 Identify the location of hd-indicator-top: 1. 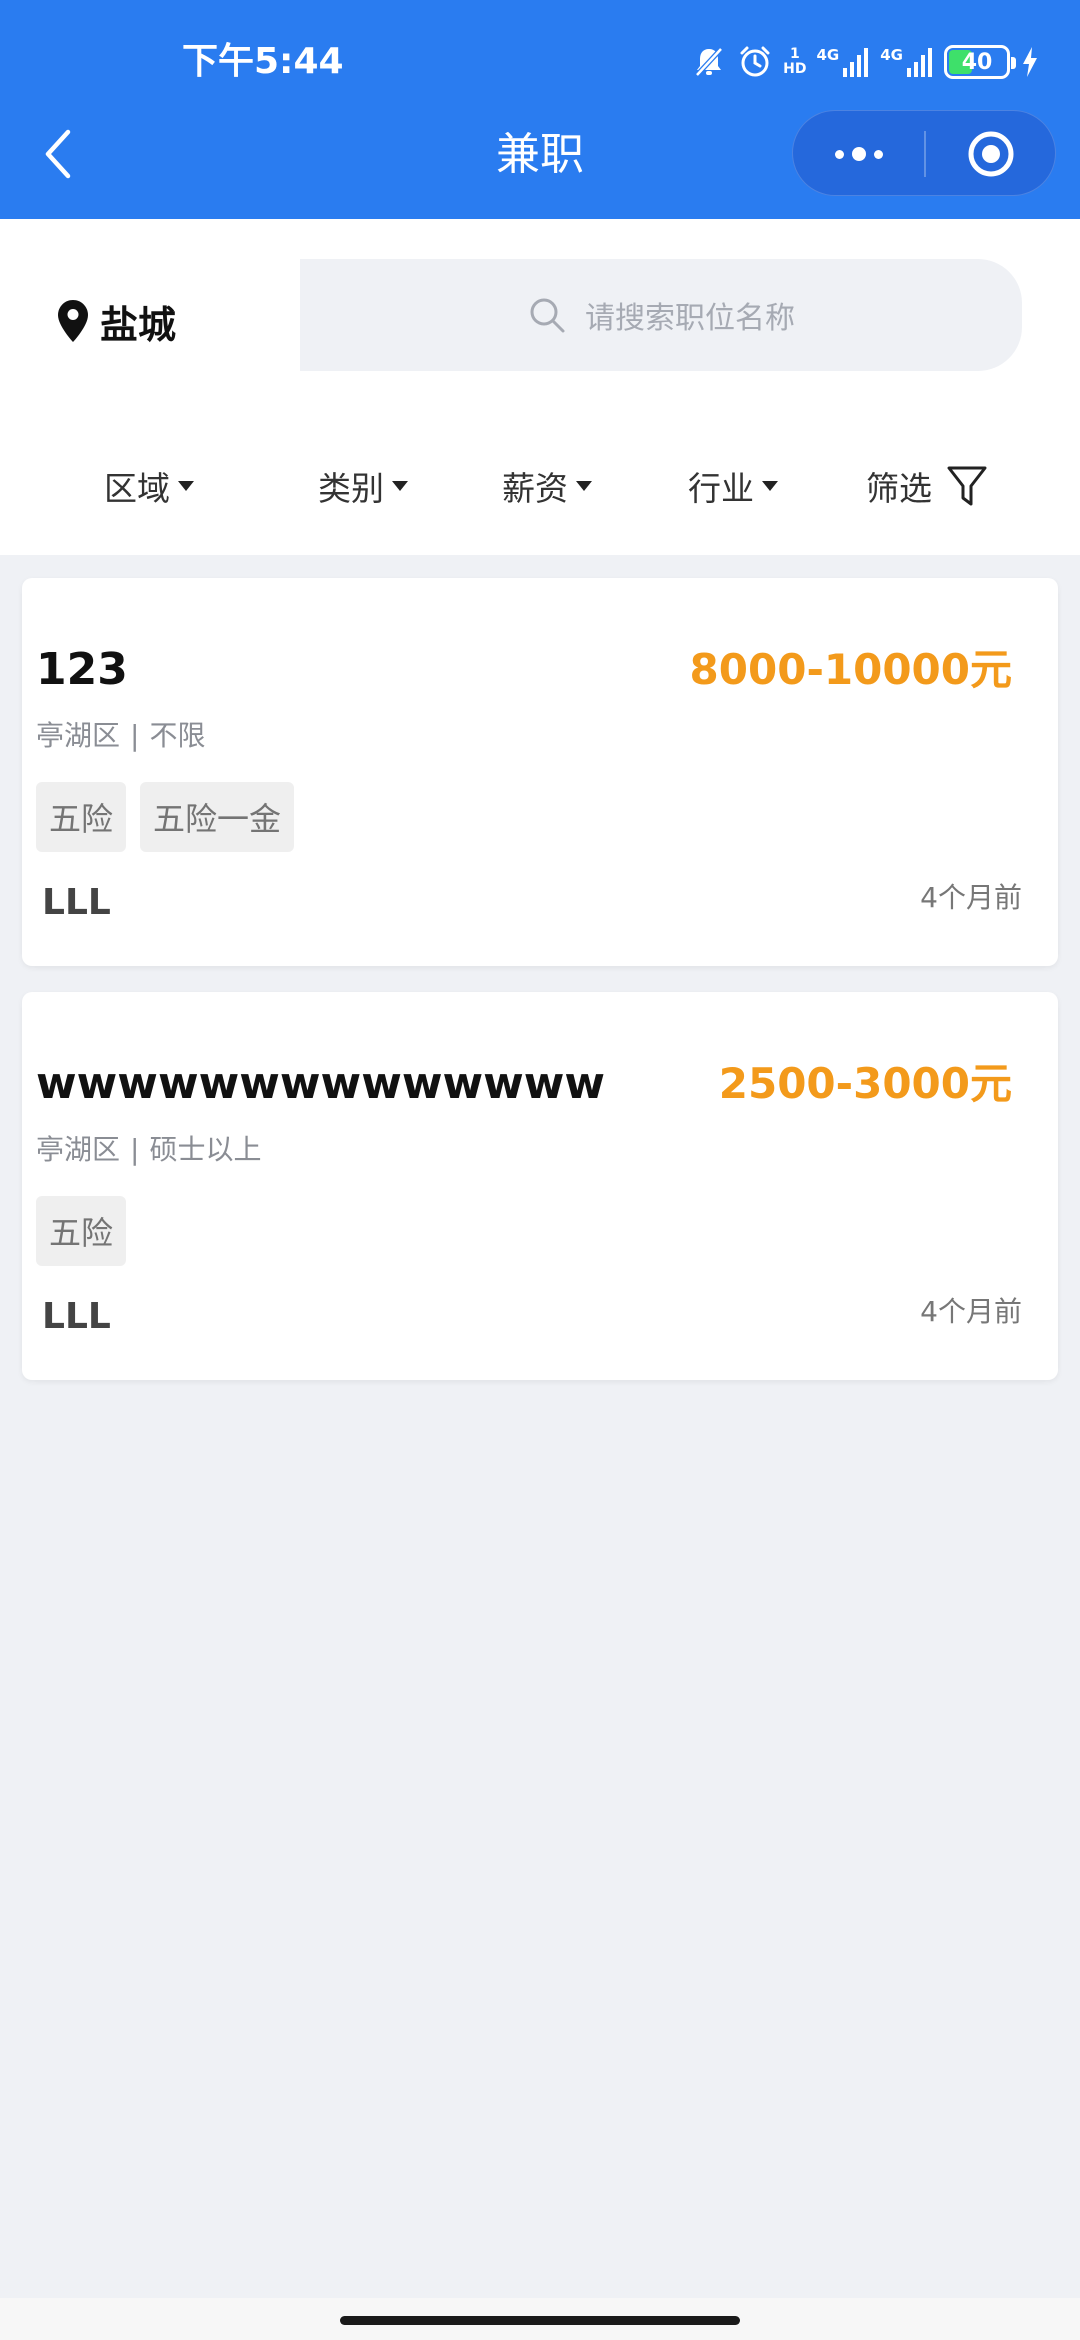
(794, 54).